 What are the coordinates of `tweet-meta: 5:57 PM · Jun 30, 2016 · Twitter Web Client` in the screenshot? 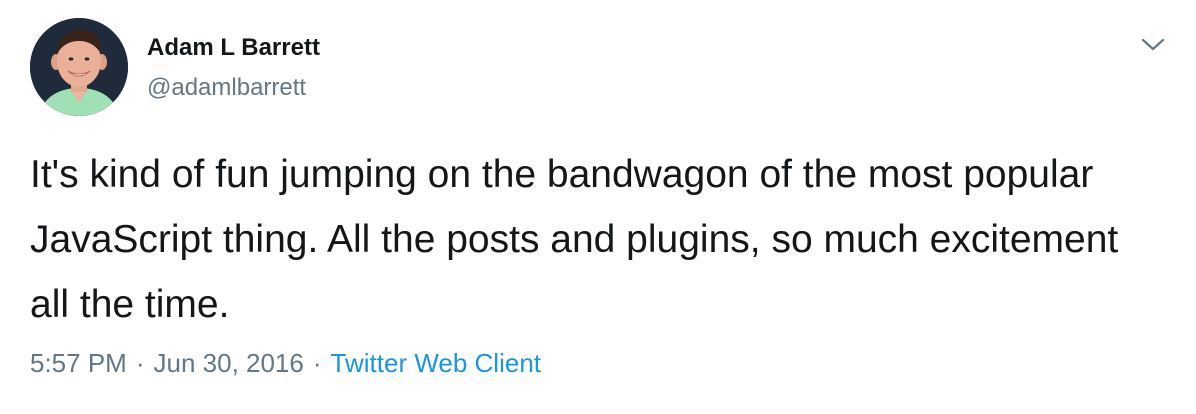 It's located at (285, 363).